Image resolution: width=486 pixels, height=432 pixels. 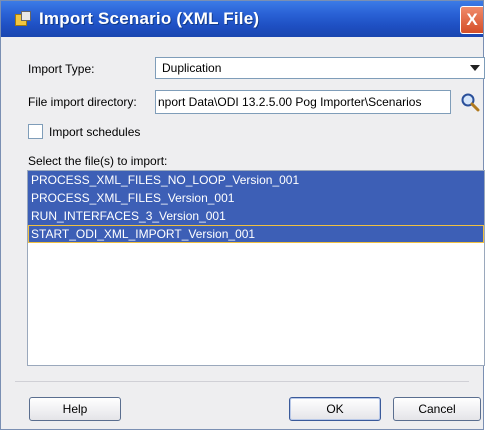 What do you see at coordinates (242, 381) in the screenshot?
I see `divider` at bounding box center [242, 381].